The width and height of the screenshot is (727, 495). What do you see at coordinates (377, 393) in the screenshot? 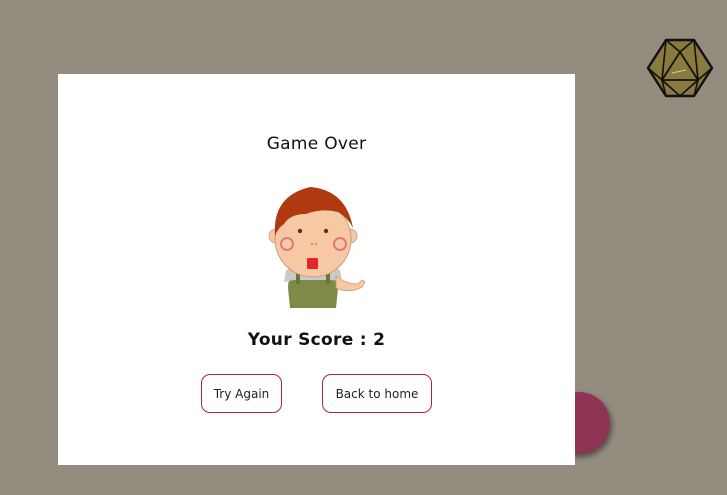
I see `back-to-home-button: Back to home` at bounding box center [377, 393].